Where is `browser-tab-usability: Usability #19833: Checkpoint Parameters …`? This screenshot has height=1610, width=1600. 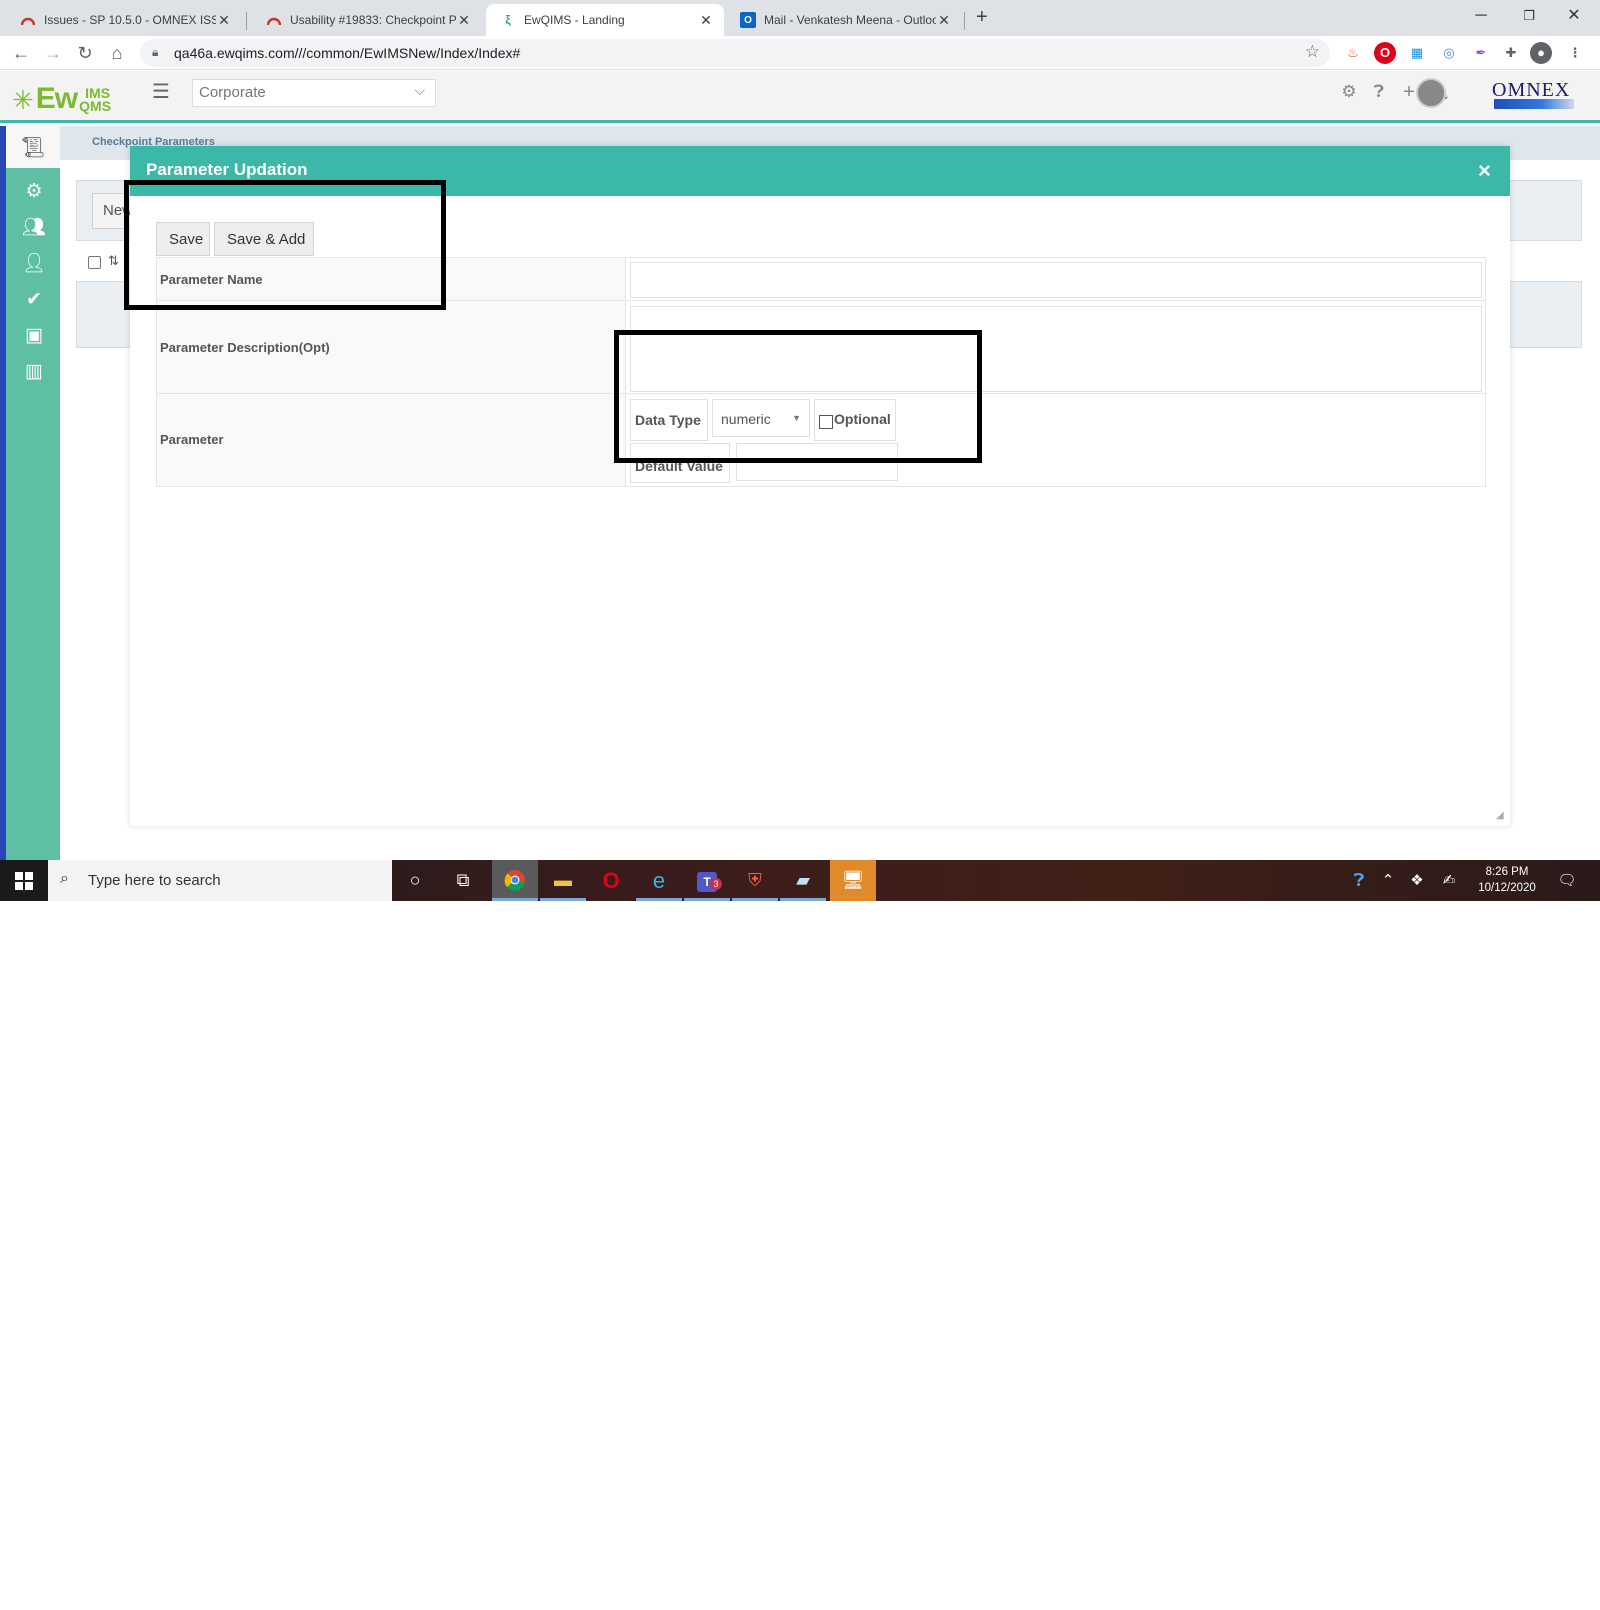 browser-tab-usability: Usability #19833: Checkpoint Parameters … is located at coordinates (367, 20).